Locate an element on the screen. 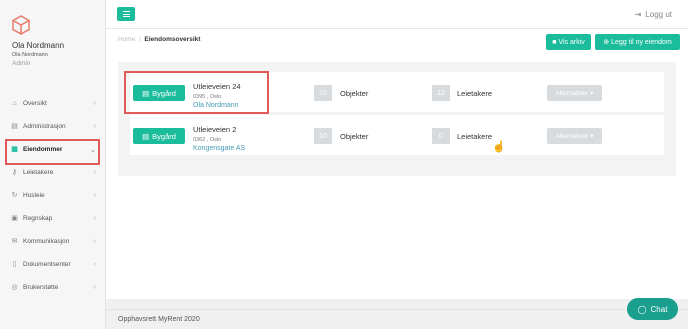 This screenshot has width=688, height=329. sidebar-item-label: Brukerstøtte is located at coordinates (41, 287).